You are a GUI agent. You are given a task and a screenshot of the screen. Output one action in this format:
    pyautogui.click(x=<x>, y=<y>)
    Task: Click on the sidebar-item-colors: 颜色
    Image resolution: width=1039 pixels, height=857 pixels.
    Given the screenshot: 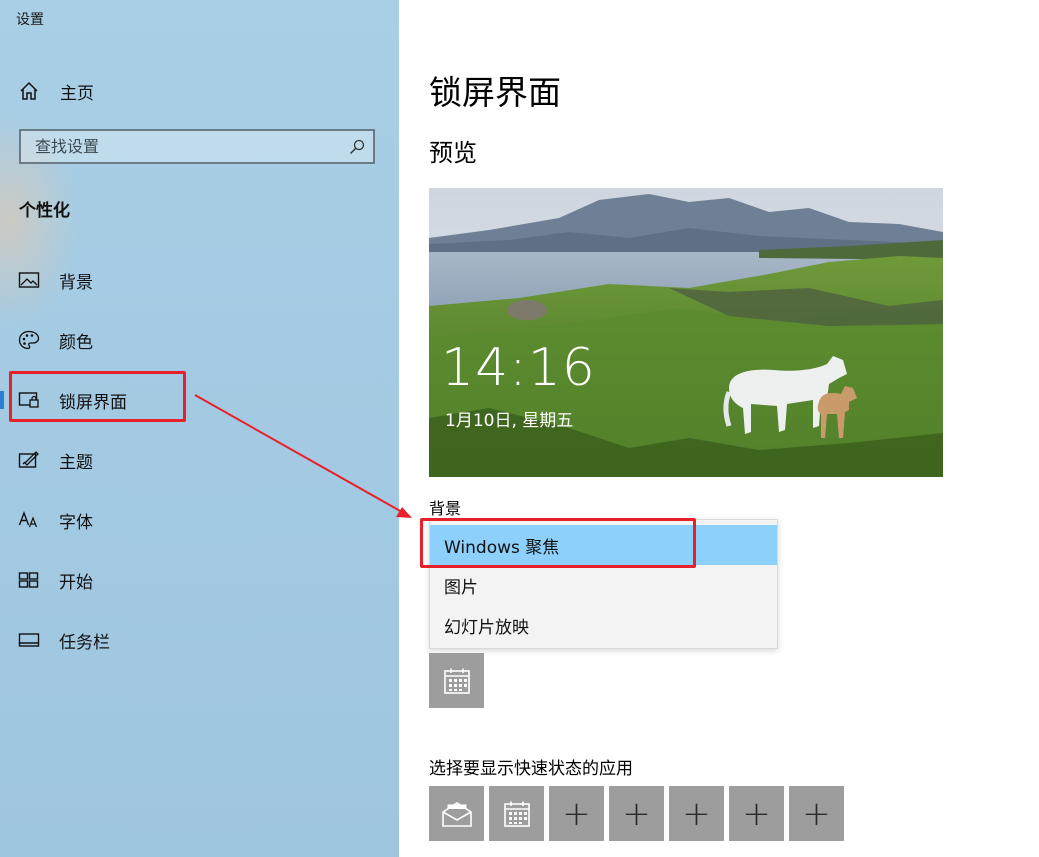 What is the action you would take?
    pyautogui.click(x=199, y=340)
    